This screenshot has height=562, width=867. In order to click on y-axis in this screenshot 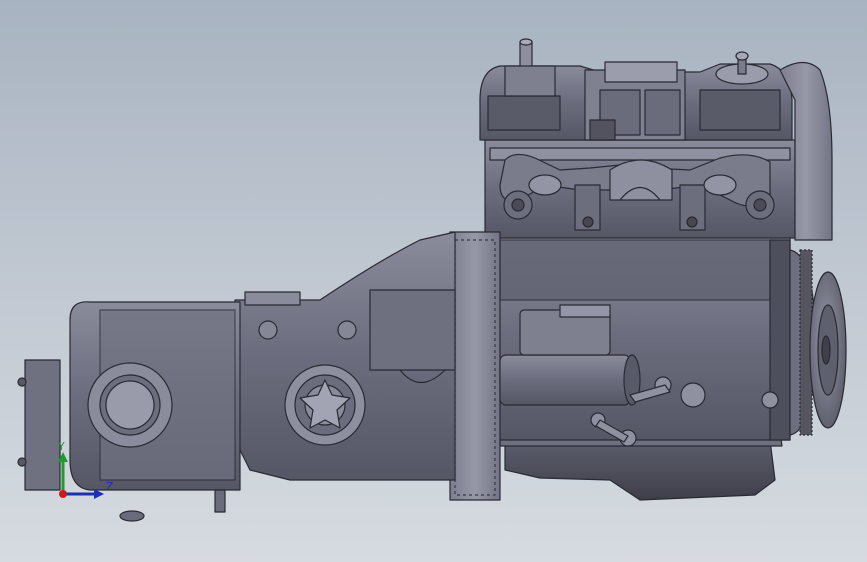, I will do `click(63, 473)`.